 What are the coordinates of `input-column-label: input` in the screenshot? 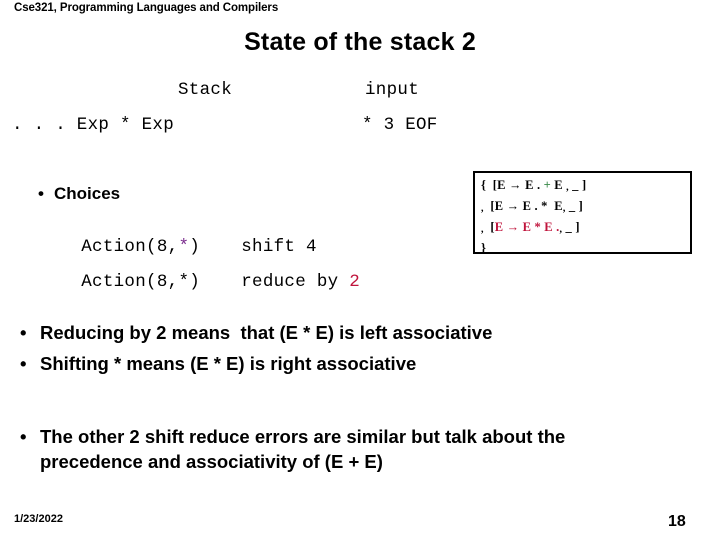 It's located at (392, 90).